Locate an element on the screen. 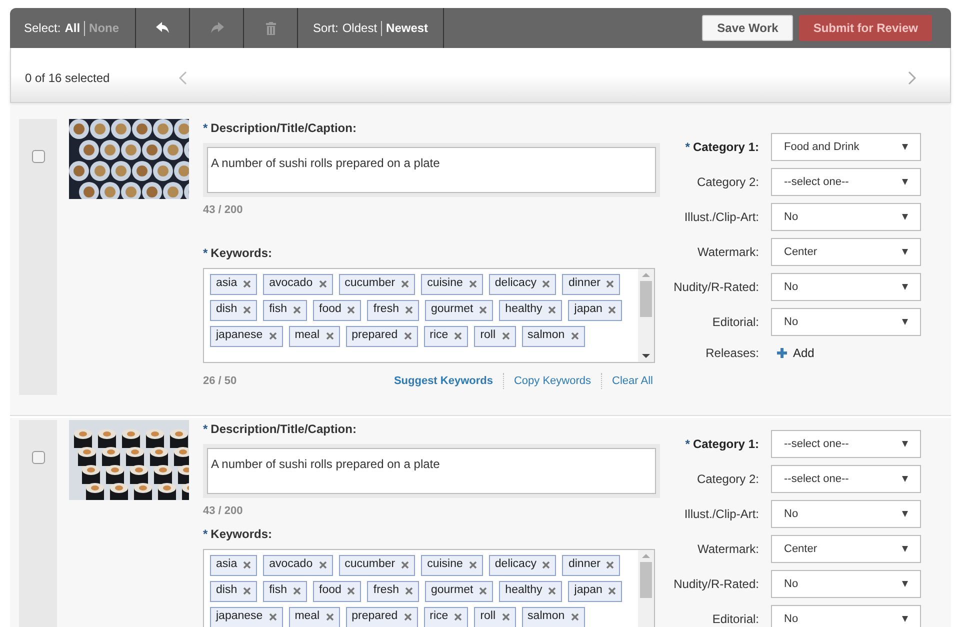 Image resolution: width=961 pixels, height=627 pixels. field-label: * Category 1: is located at coordinates (721, 444).